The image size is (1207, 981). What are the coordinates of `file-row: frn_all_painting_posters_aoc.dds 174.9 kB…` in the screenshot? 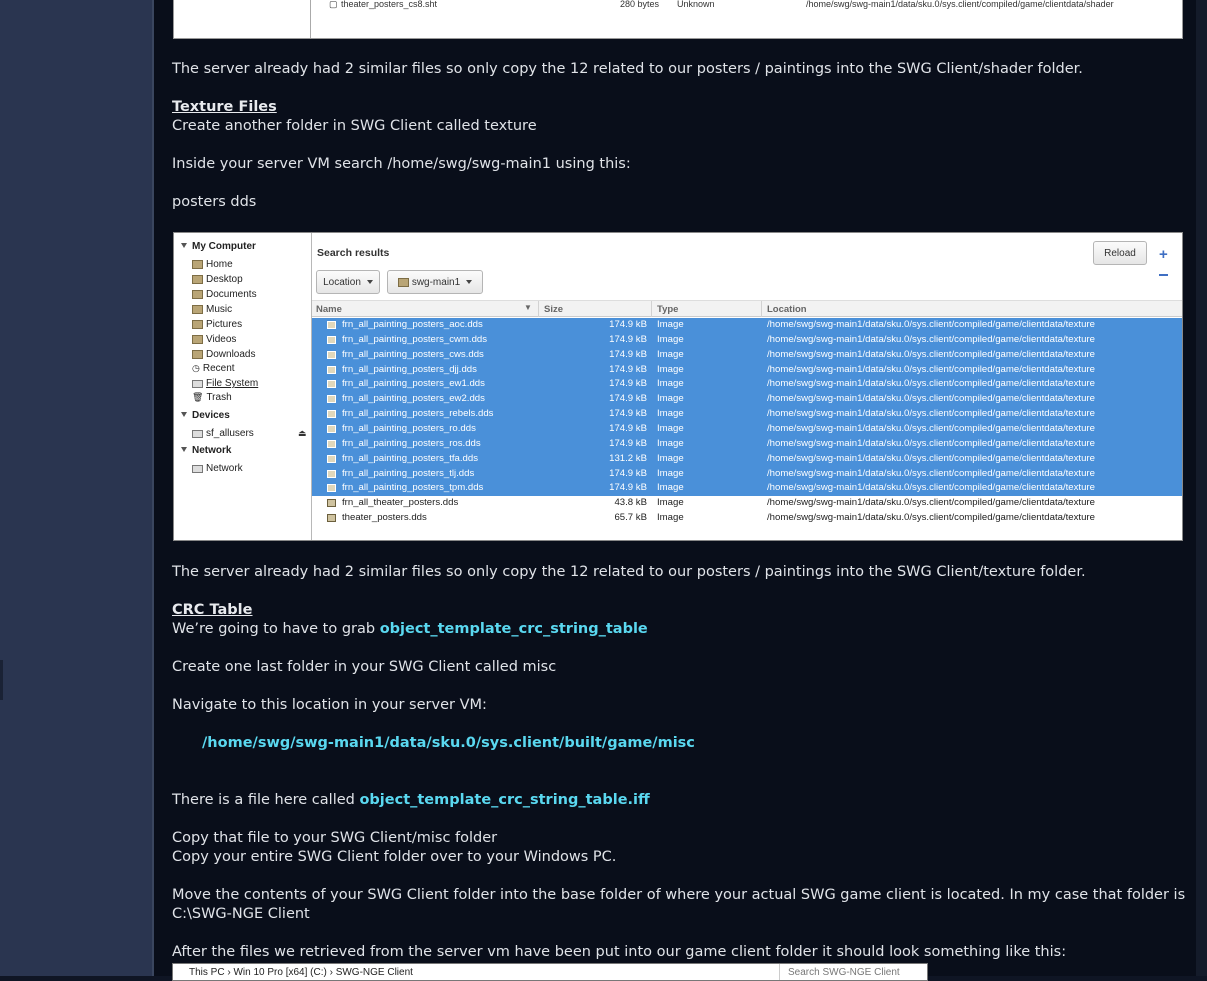 It's located at (747, 325).